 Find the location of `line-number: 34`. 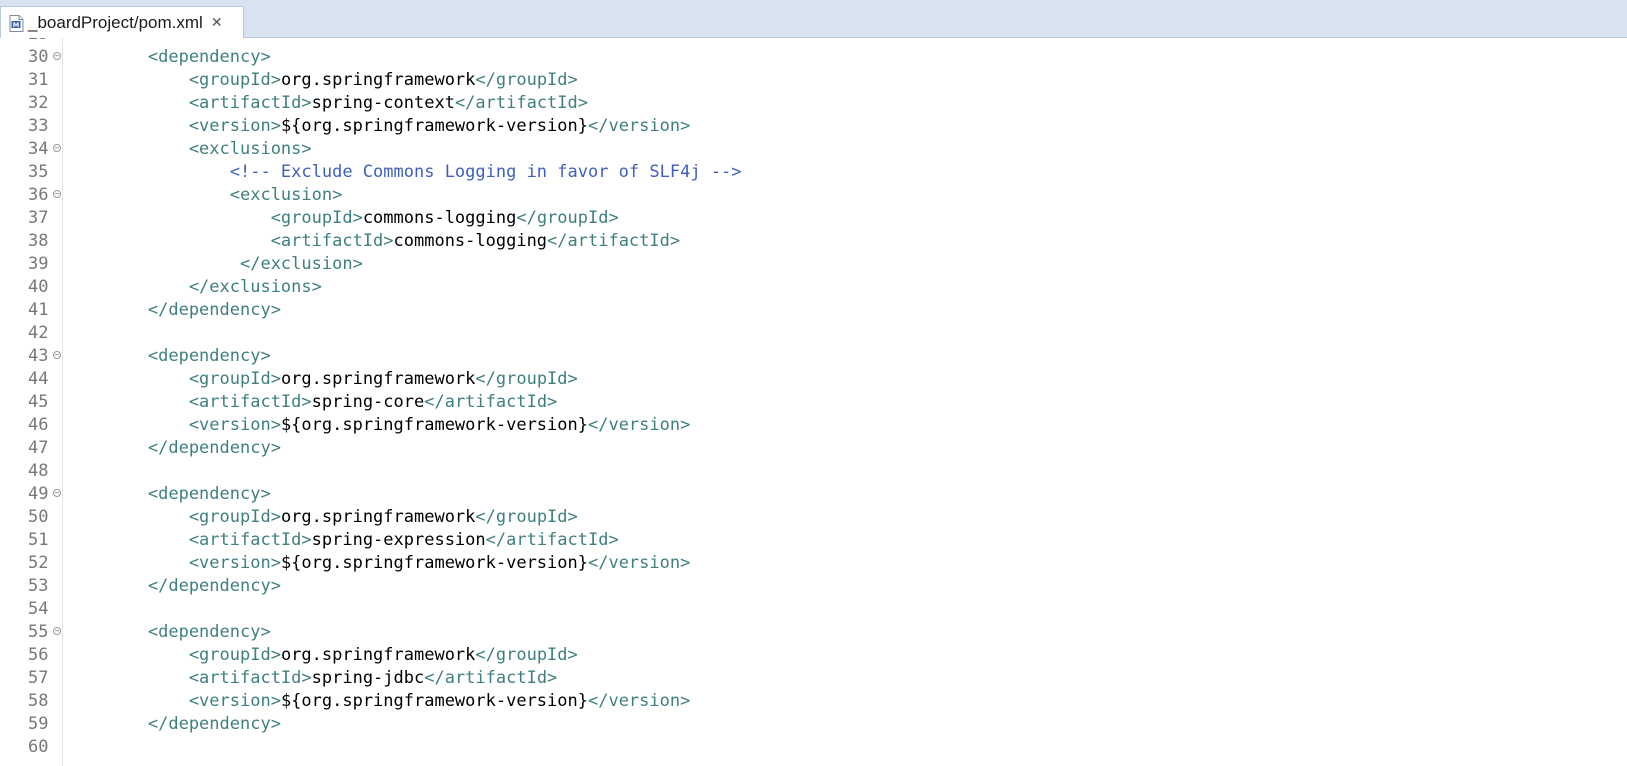

line-number: 34 is located at coordinates (33, 149).